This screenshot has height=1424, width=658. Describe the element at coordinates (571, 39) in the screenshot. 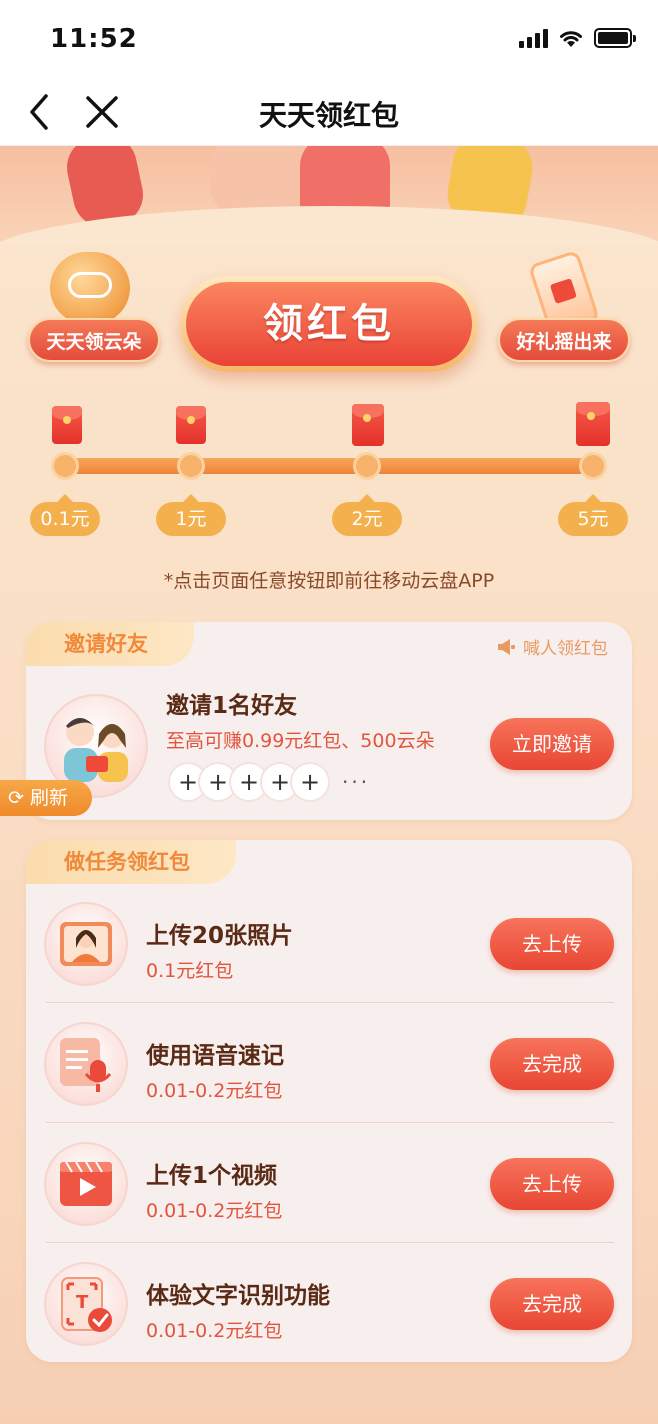

I see `wifi-icon` at that location.